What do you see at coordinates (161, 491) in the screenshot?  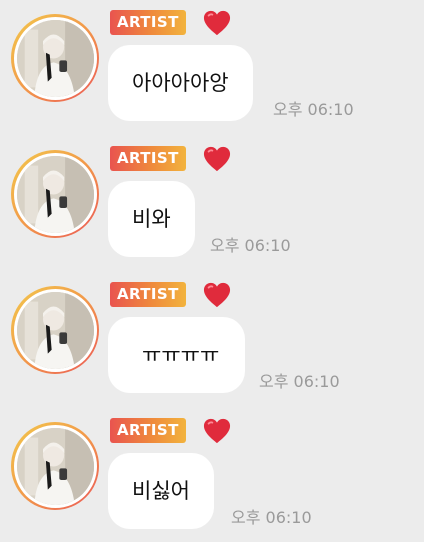 I see `message-bubble: 비싫어` at bounding box center [161, 491].